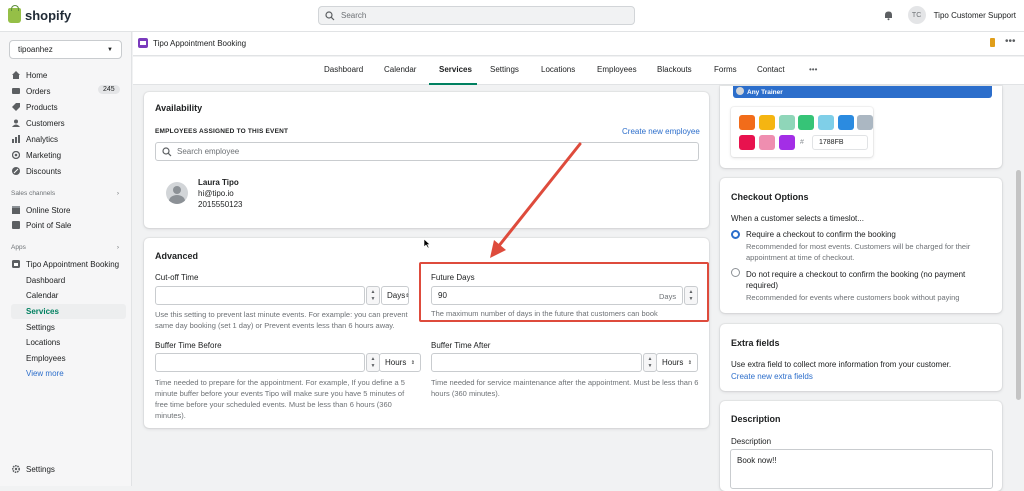 Image resolution: width=1024 pixels, height=491 pixels. I want to click on any-trainer-bar: Any Trainer, so click(862, 92).